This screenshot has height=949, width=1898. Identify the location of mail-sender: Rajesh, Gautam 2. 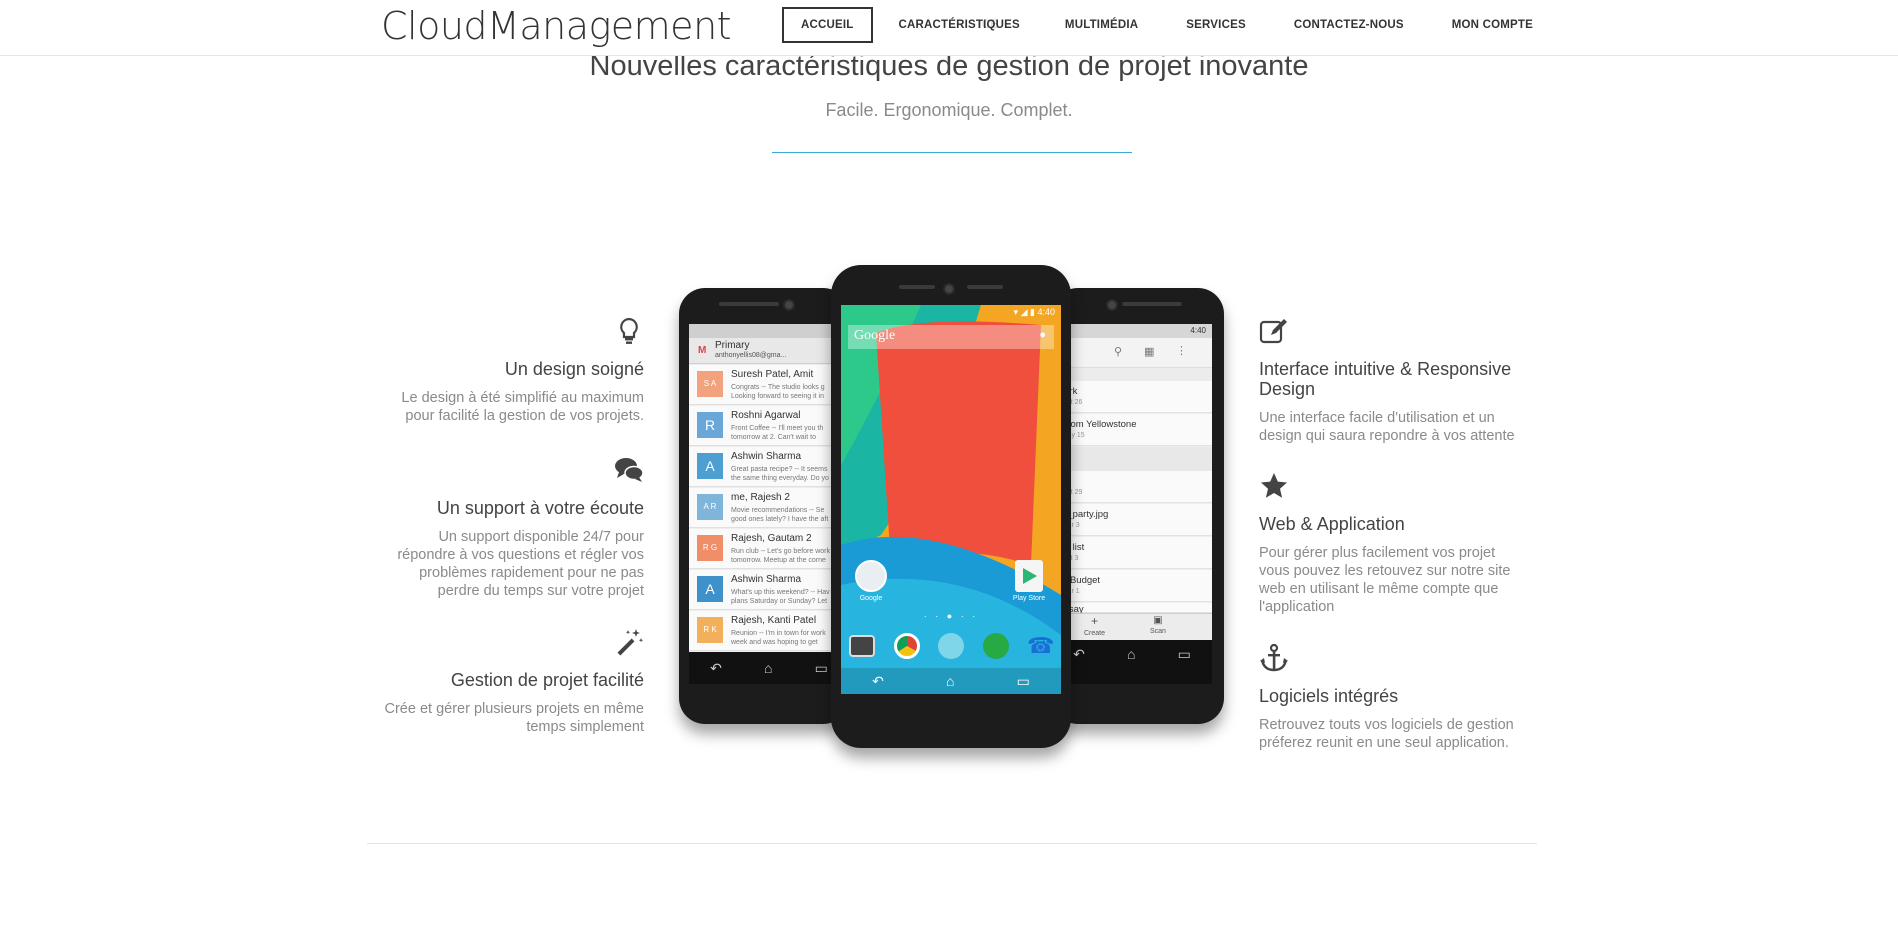
(771, 538).